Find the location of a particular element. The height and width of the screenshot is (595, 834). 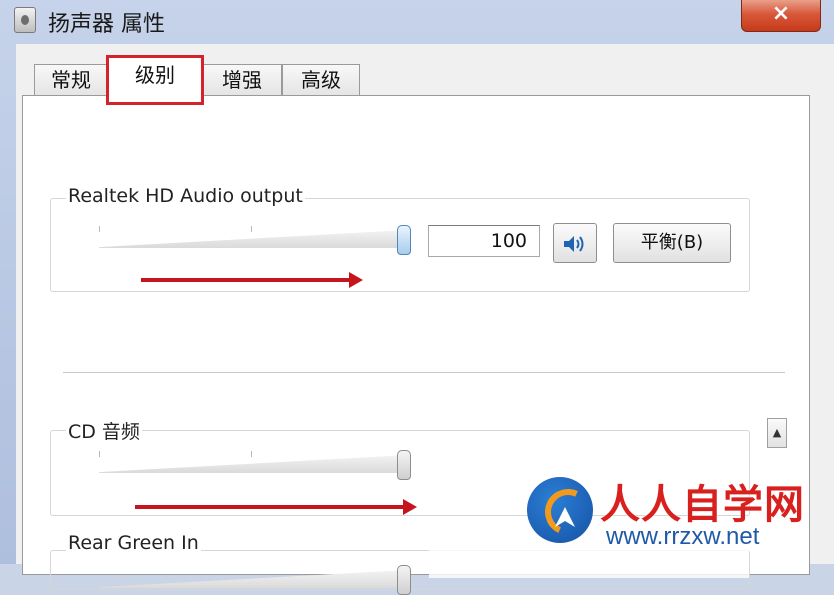

volume-slider-realtek is located at coordinates (255, 240).